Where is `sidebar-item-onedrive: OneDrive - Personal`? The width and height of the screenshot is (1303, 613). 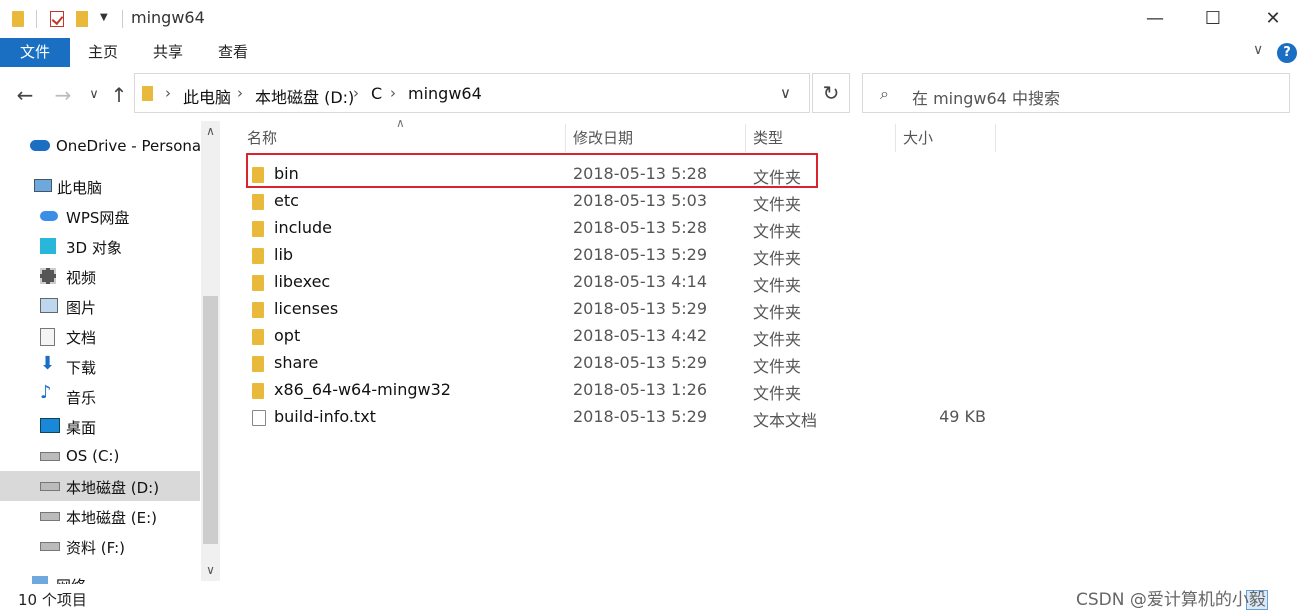
sidebar-item-onedrive: OneDrive - Personal is located at coordinates (102, 146).